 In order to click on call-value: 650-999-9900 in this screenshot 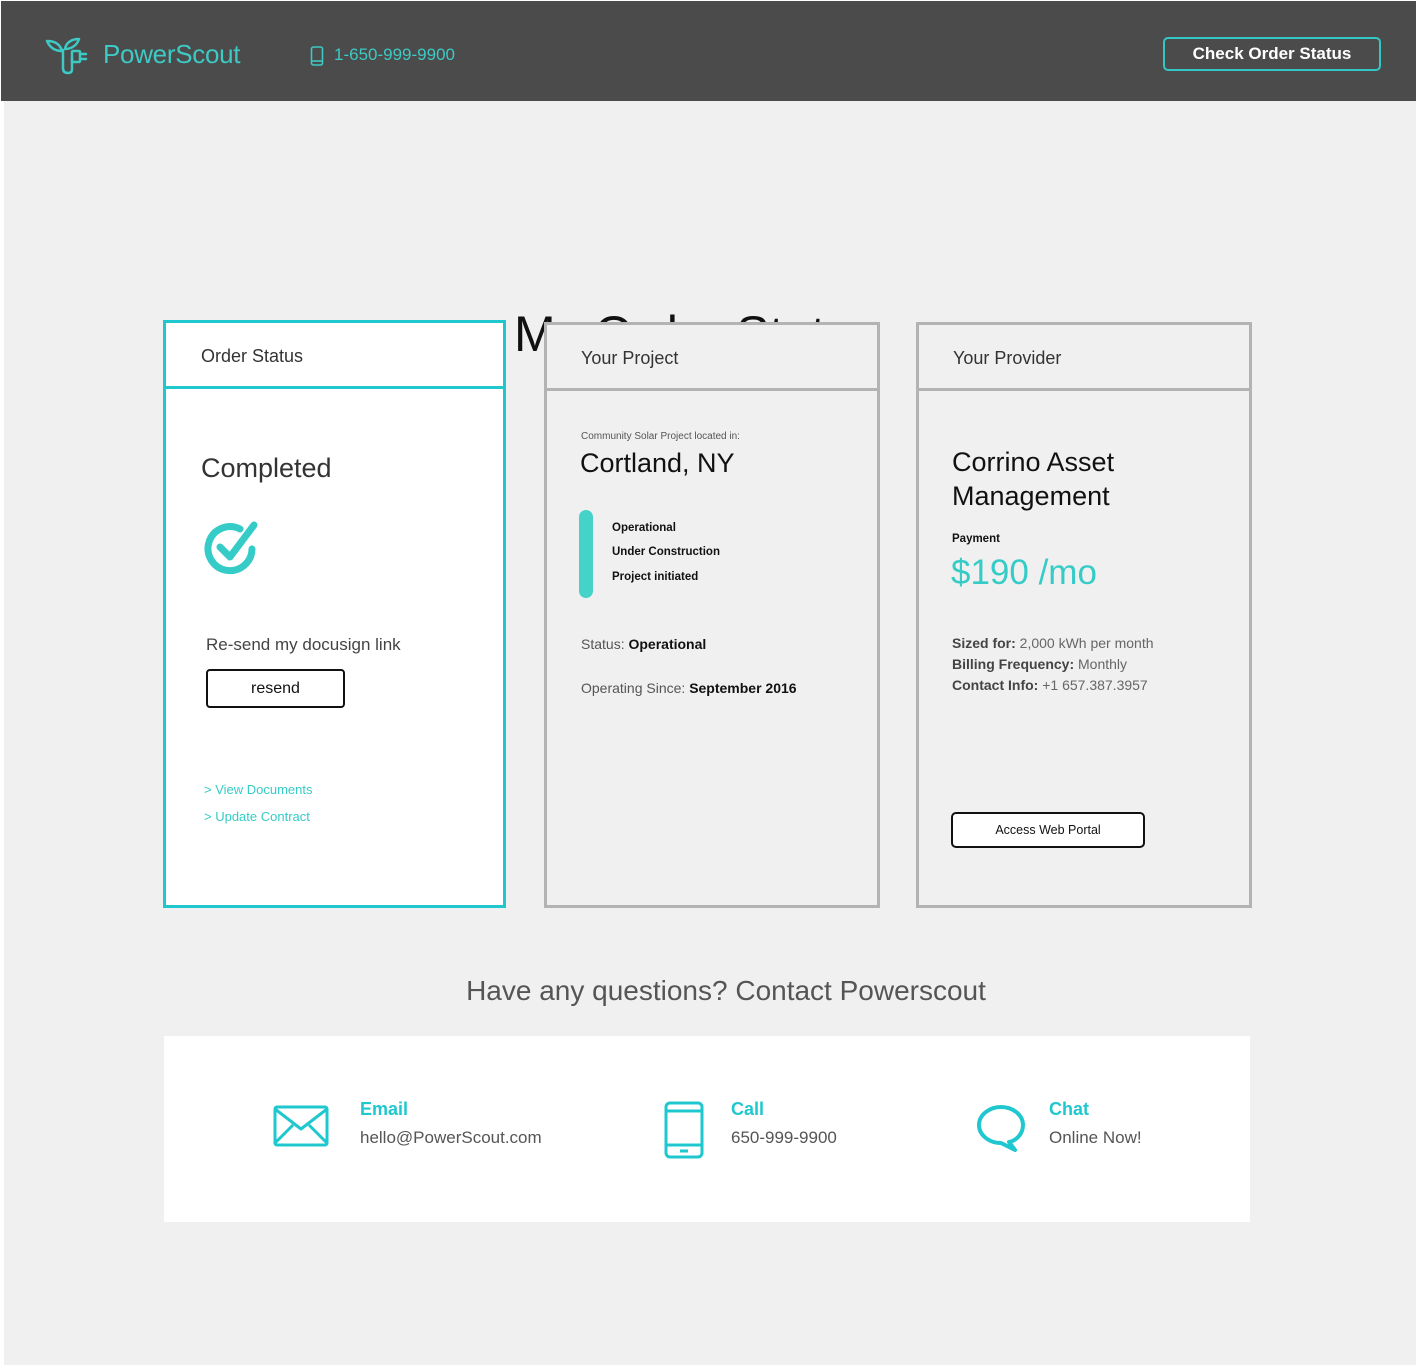, I will do `click(784, 1138)`.